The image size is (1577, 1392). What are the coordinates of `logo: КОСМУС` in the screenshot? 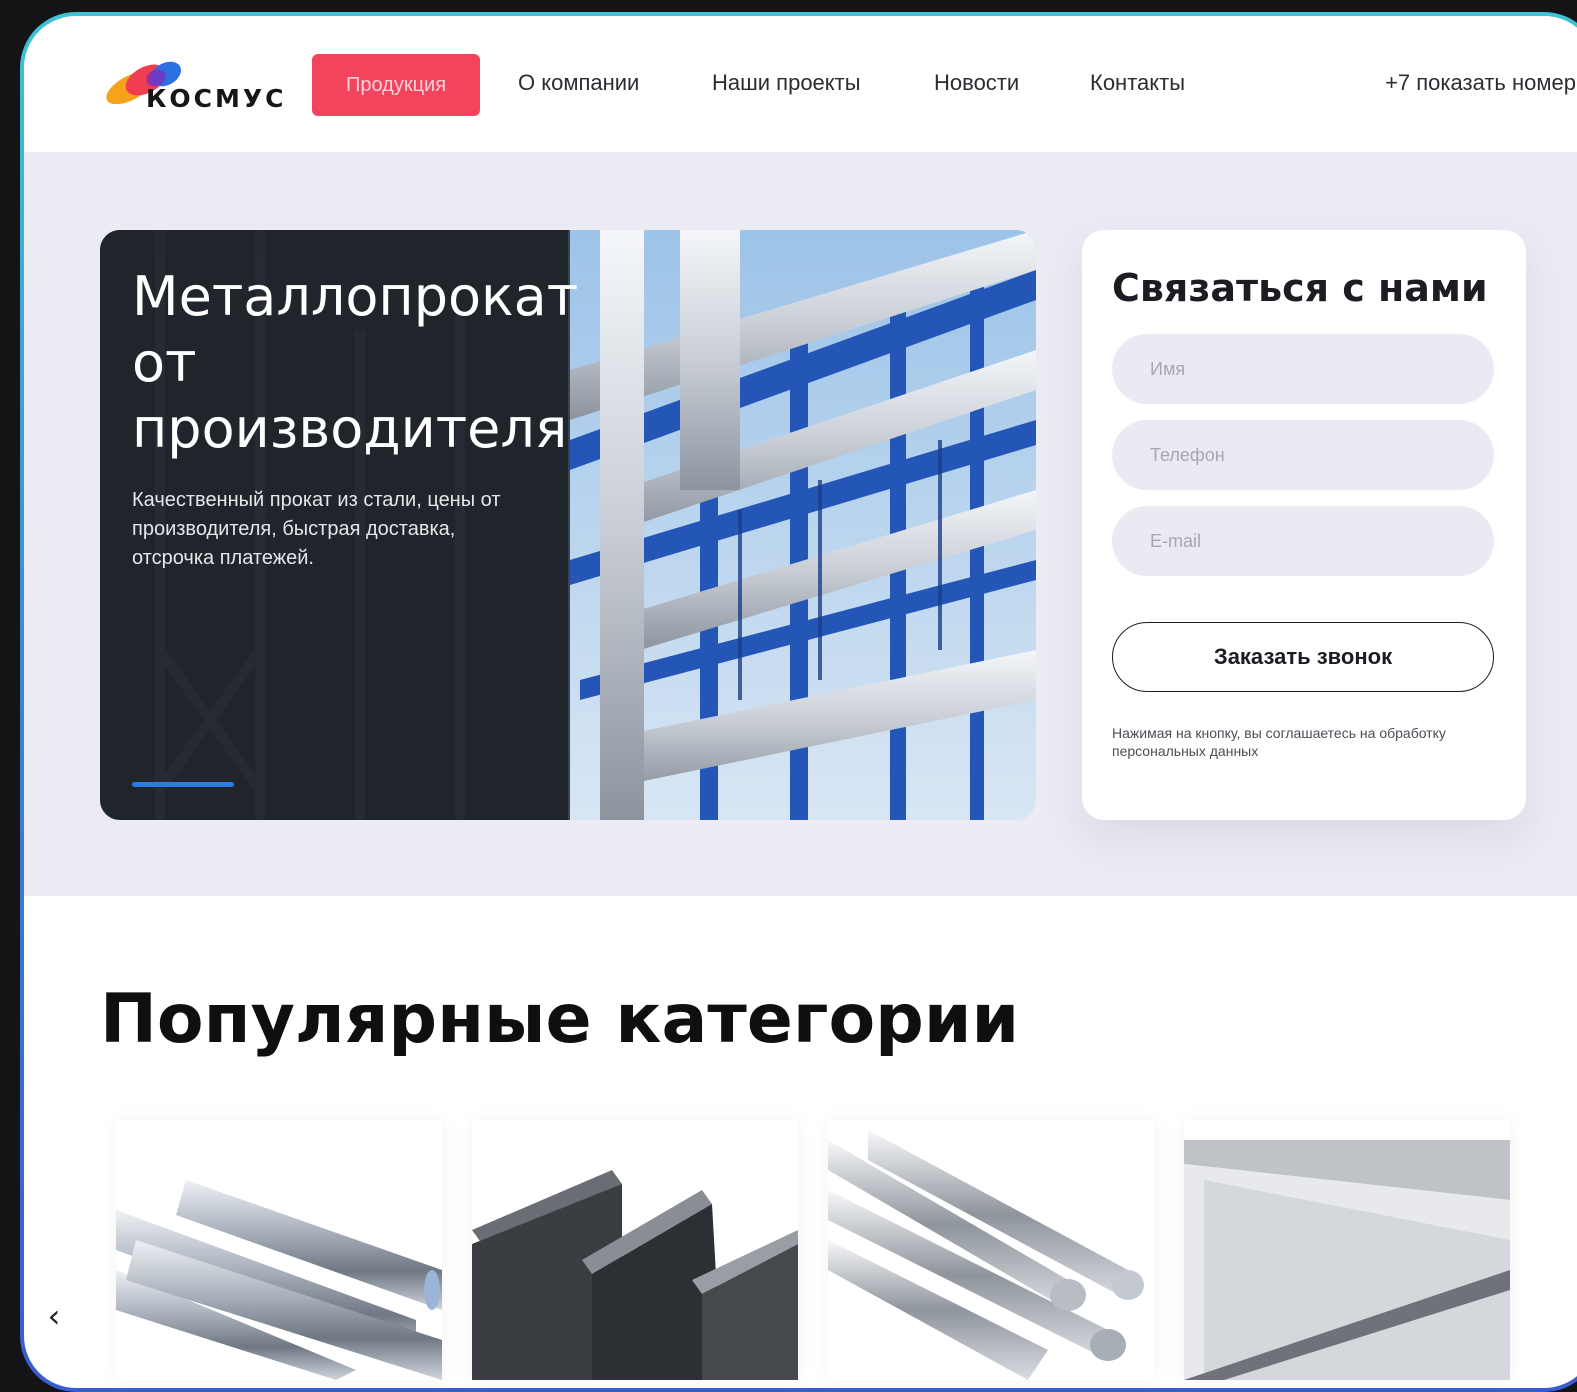 It's located at (205, 89).